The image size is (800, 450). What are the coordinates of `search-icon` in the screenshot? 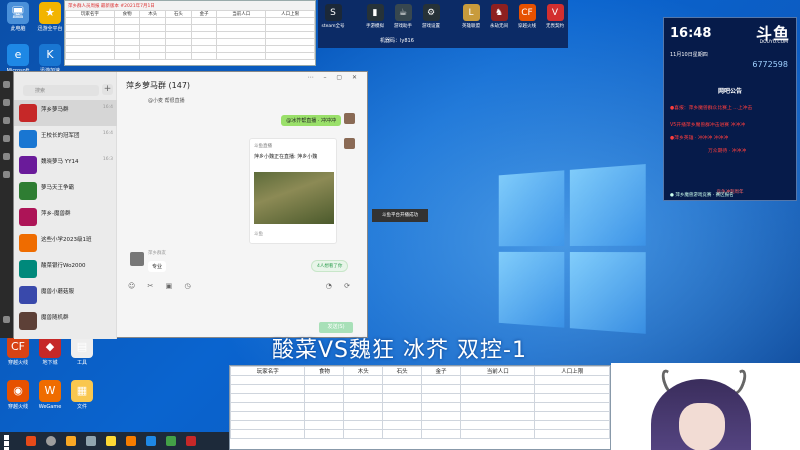 It's located at (51, 441).